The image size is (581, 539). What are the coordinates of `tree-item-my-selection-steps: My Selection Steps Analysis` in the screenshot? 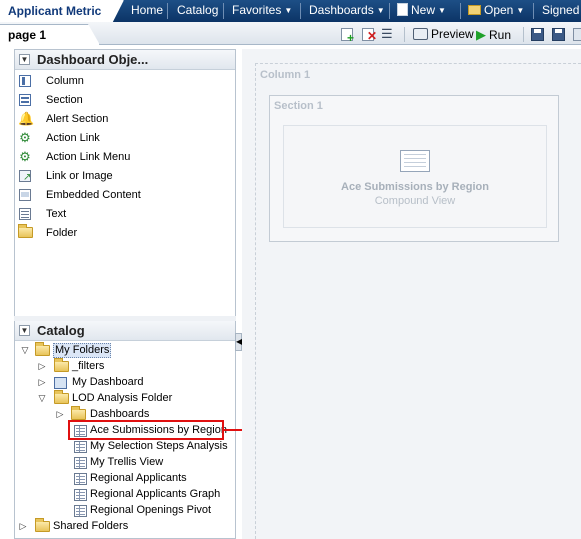 It's located at (152, 447).